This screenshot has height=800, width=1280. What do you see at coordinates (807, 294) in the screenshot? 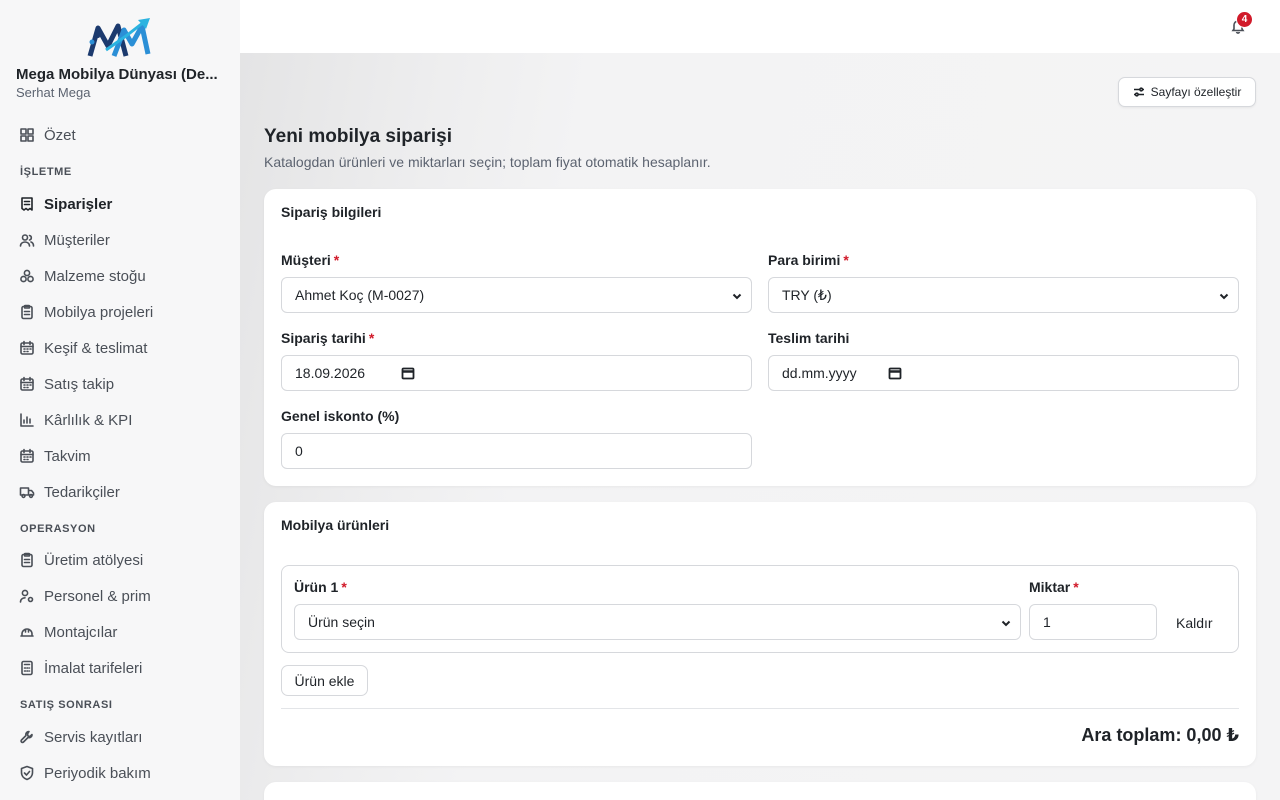
I see `currency-select-value: TRY (₺)` at bounding box center [807, 294].